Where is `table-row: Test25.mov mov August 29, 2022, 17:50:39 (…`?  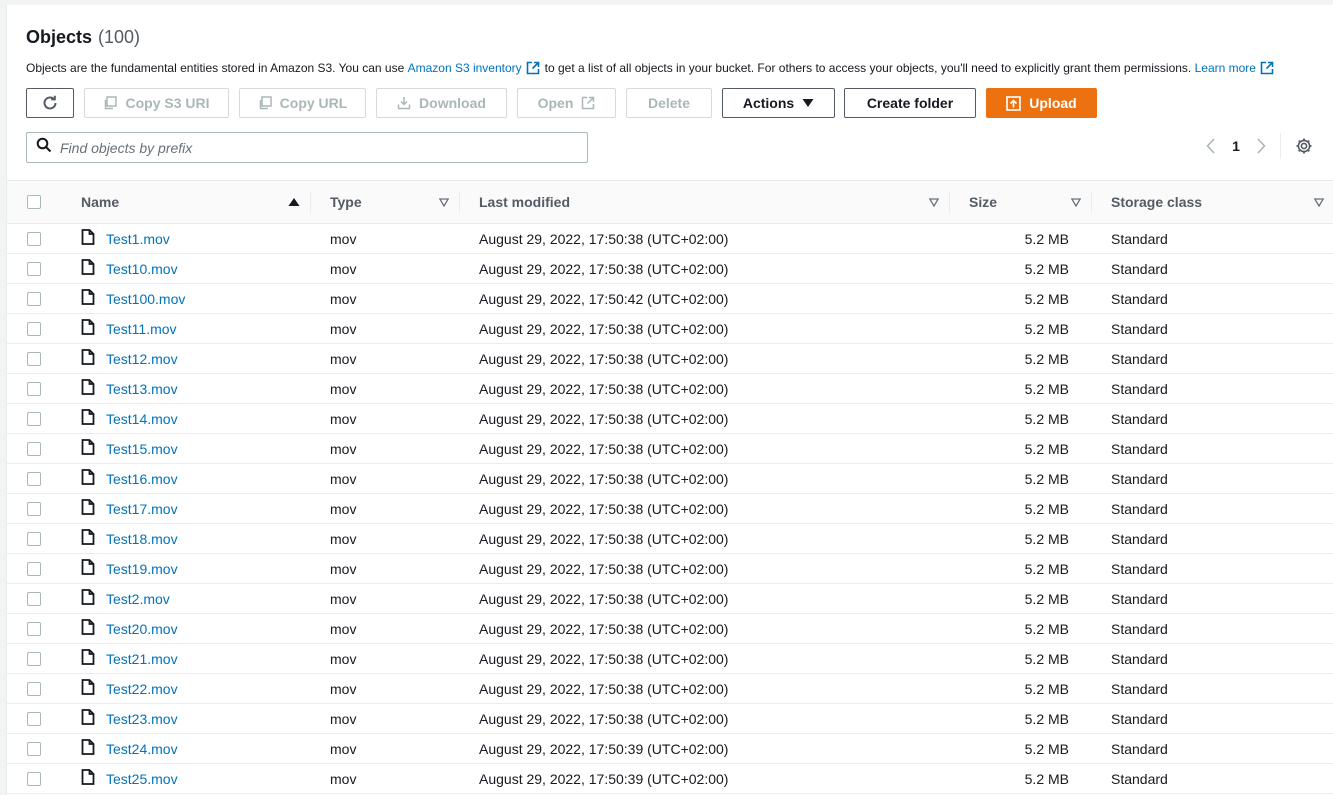 table-row: Test25.mov mov August 29, 2022, 17:50:39 (… is located at coordinates (670, 778).